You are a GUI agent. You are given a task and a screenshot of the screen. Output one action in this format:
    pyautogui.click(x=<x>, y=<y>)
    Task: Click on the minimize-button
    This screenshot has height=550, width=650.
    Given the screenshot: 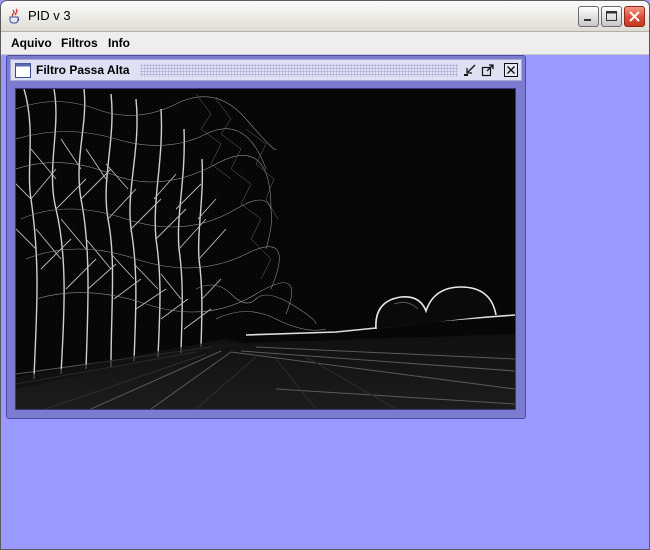 What is the action you would take?
    pyautogui.click(x=588, y=16)
    